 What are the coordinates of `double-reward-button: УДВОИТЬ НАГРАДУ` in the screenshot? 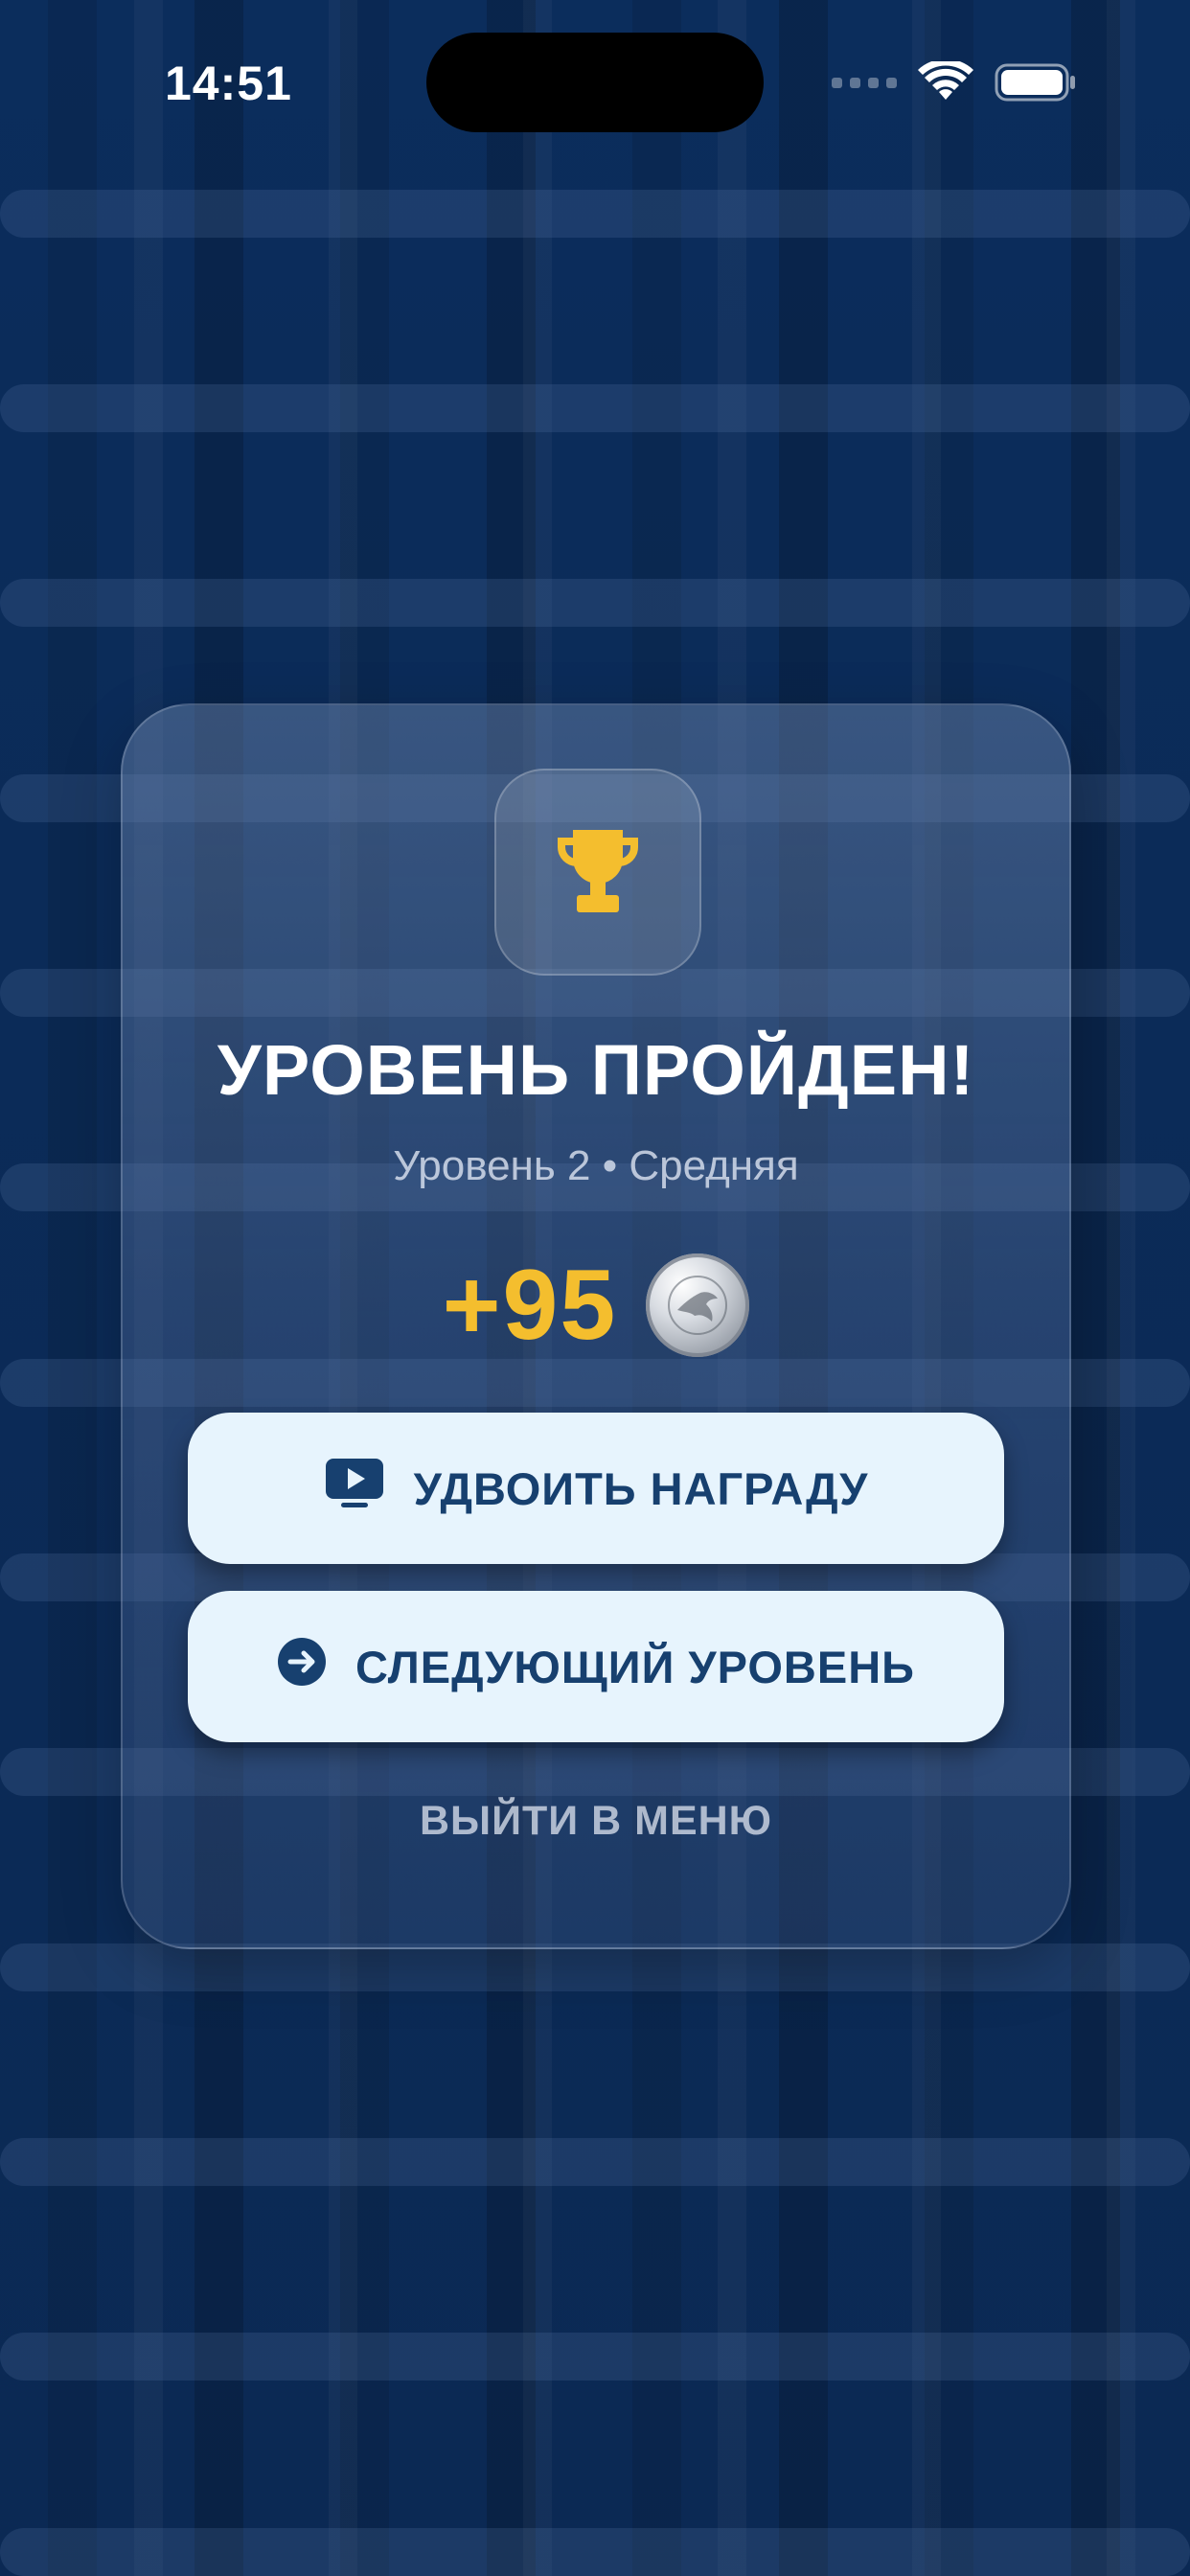 It's located at (596, 1488).